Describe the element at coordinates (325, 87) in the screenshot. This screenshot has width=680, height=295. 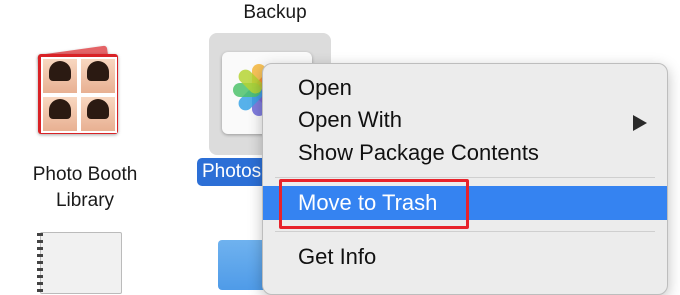
I see `menu-item-label: Open` at that location.